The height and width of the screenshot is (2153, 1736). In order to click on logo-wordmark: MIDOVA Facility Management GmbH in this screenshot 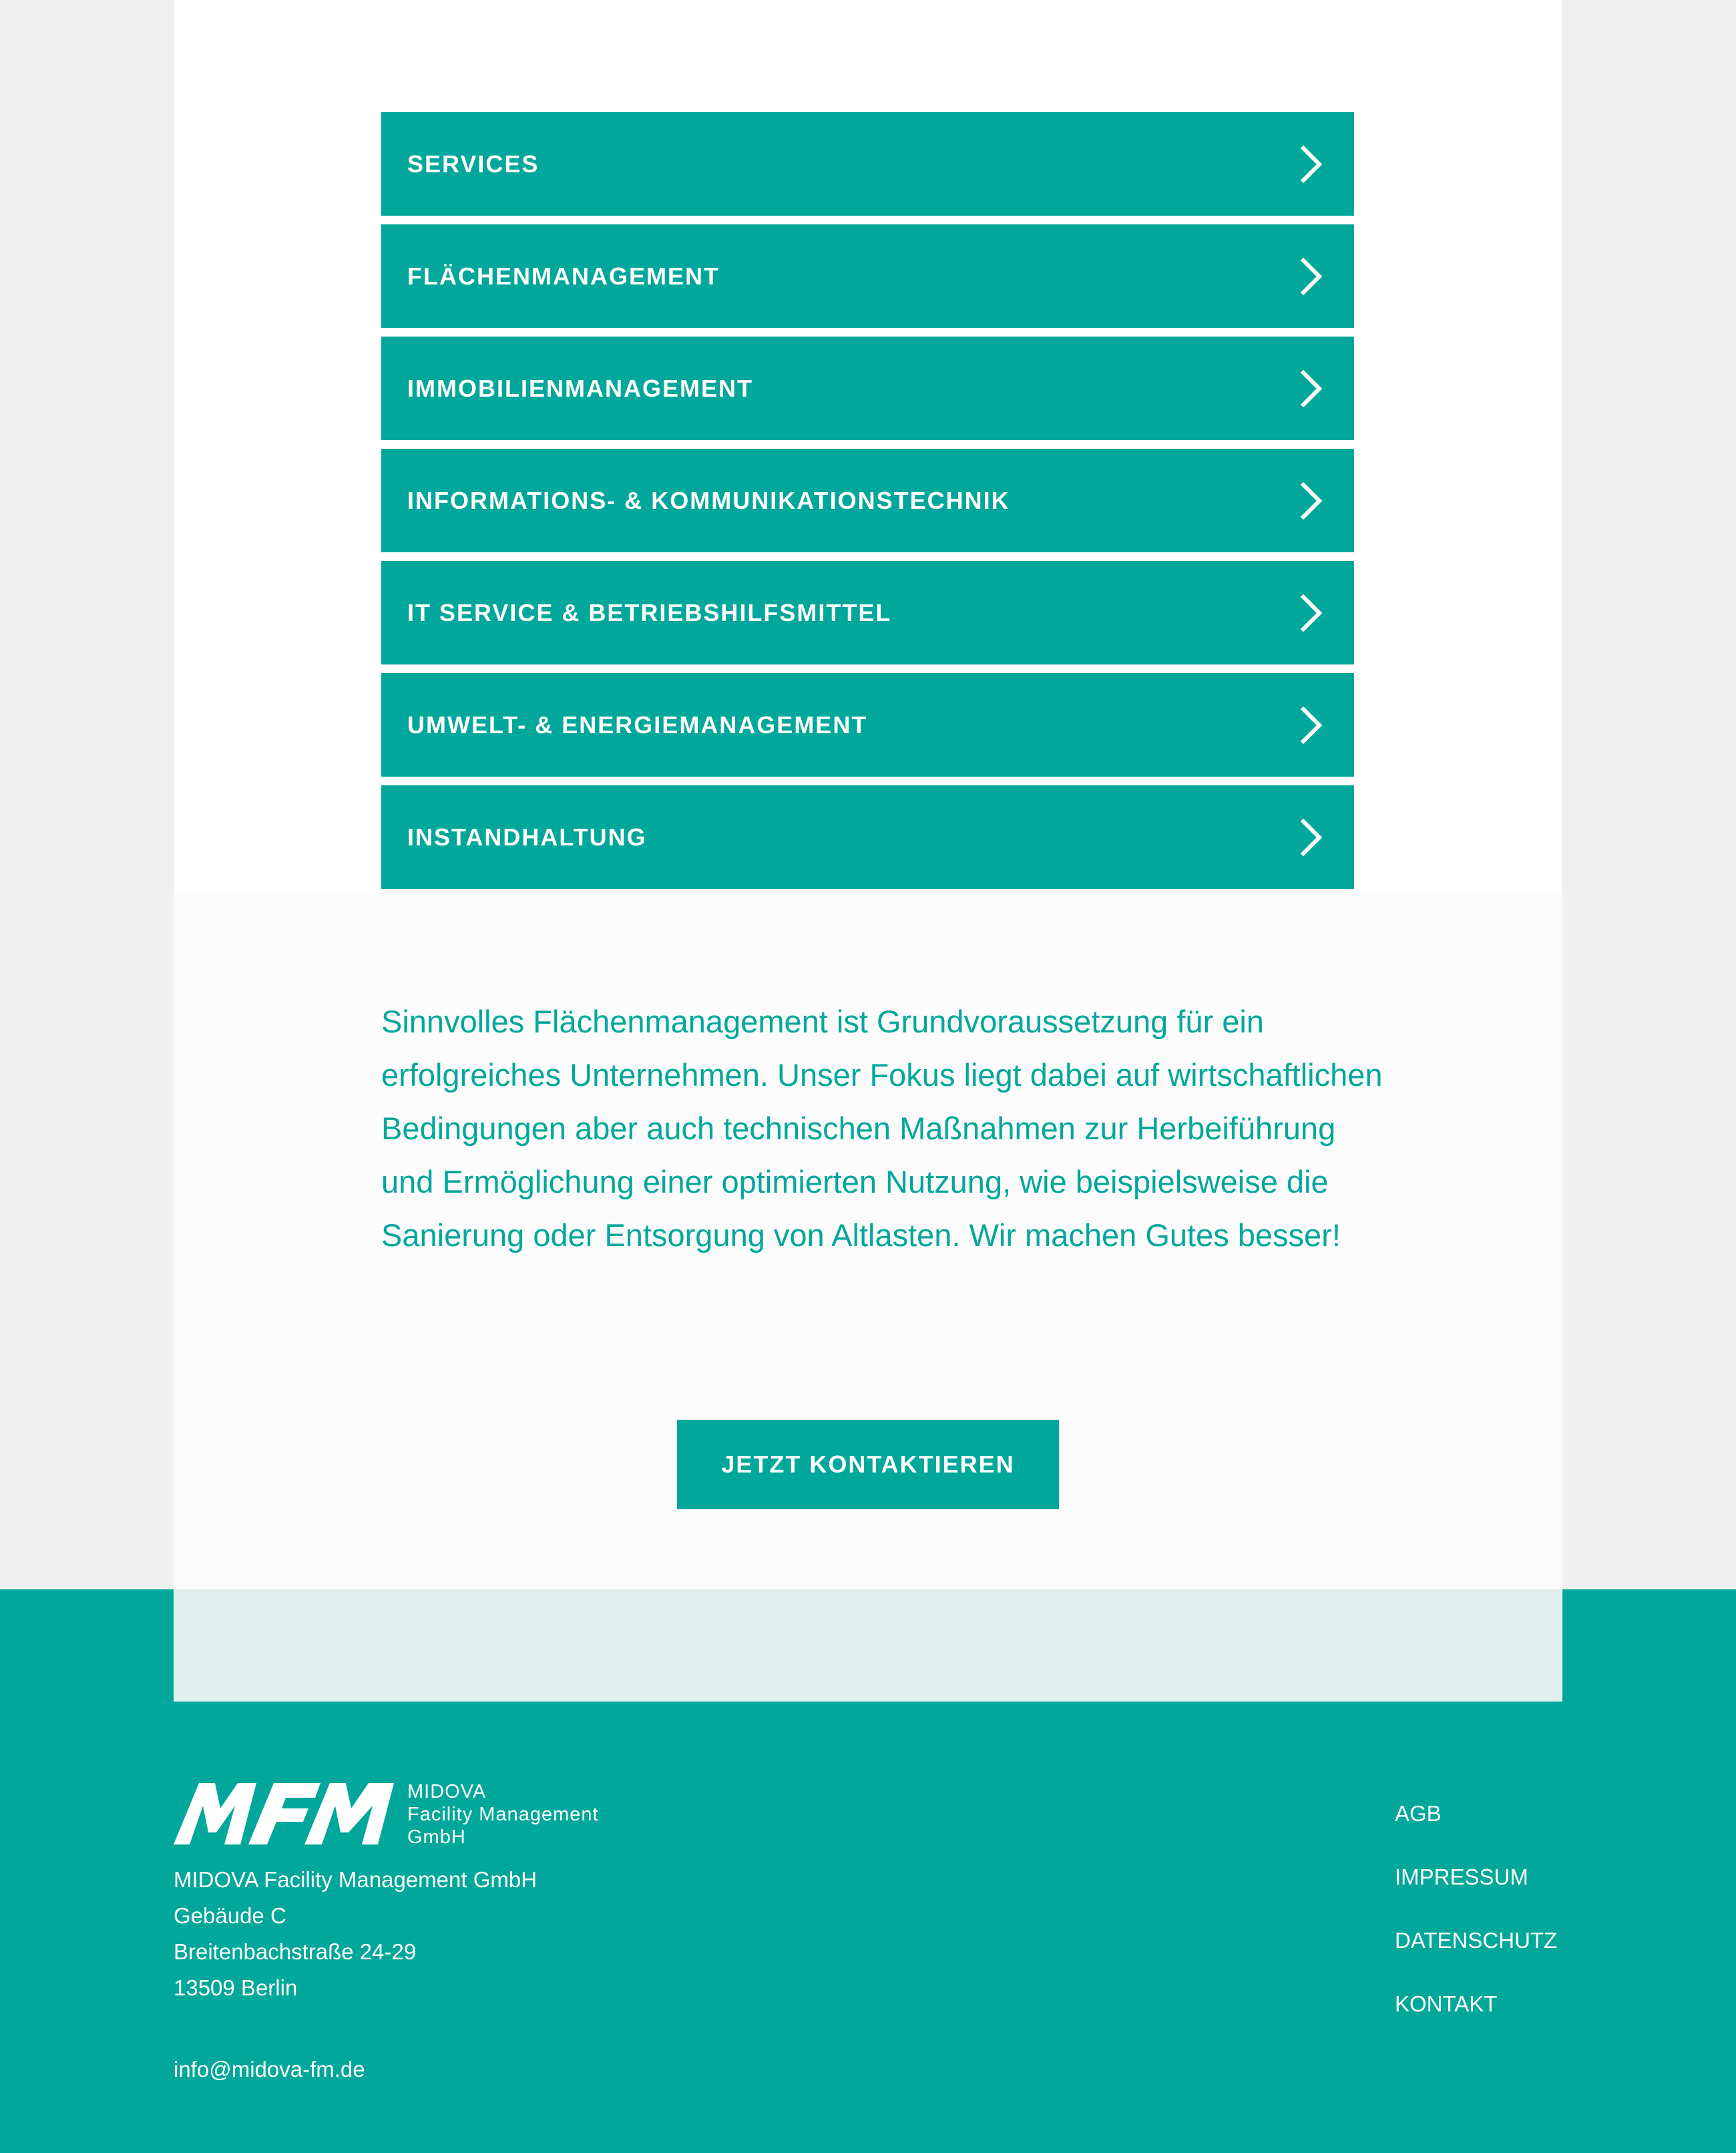, I will do `click(503, 1814)`.